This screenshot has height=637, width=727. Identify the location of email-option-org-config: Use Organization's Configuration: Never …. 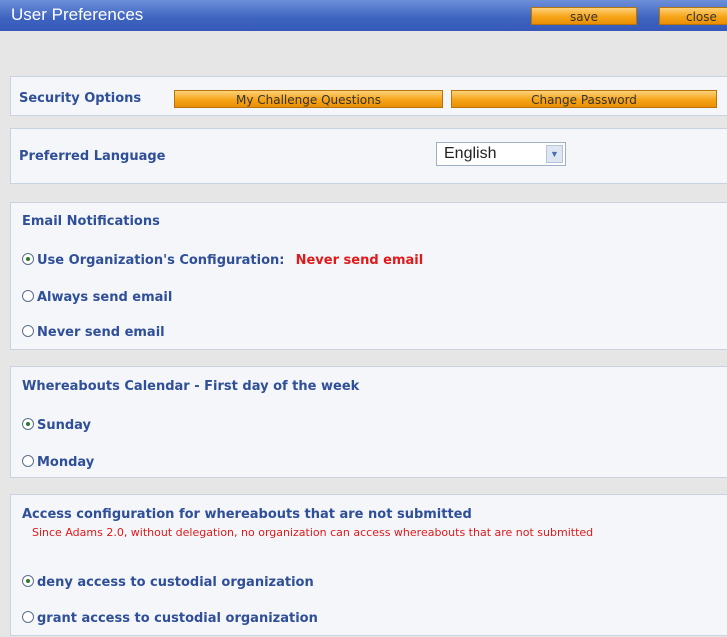
(222, 258).